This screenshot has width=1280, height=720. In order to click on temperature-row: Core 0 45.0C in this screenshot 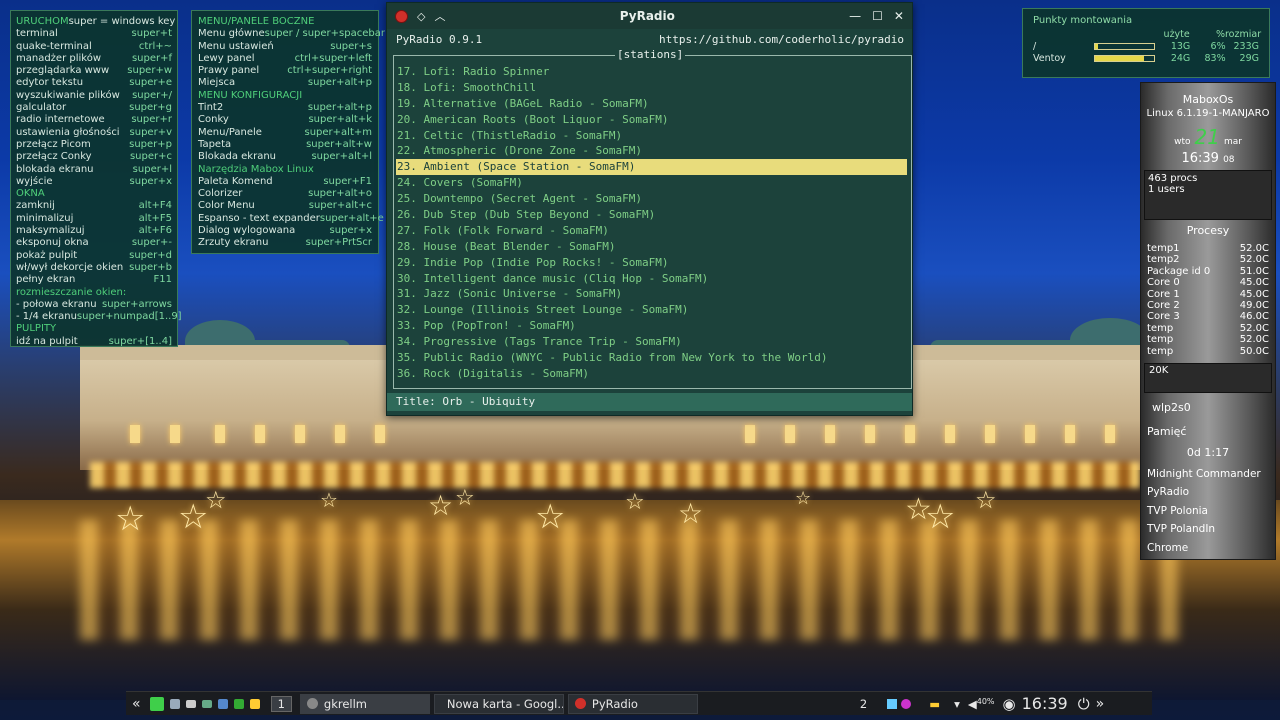, I will do `click(1208, 282)`.